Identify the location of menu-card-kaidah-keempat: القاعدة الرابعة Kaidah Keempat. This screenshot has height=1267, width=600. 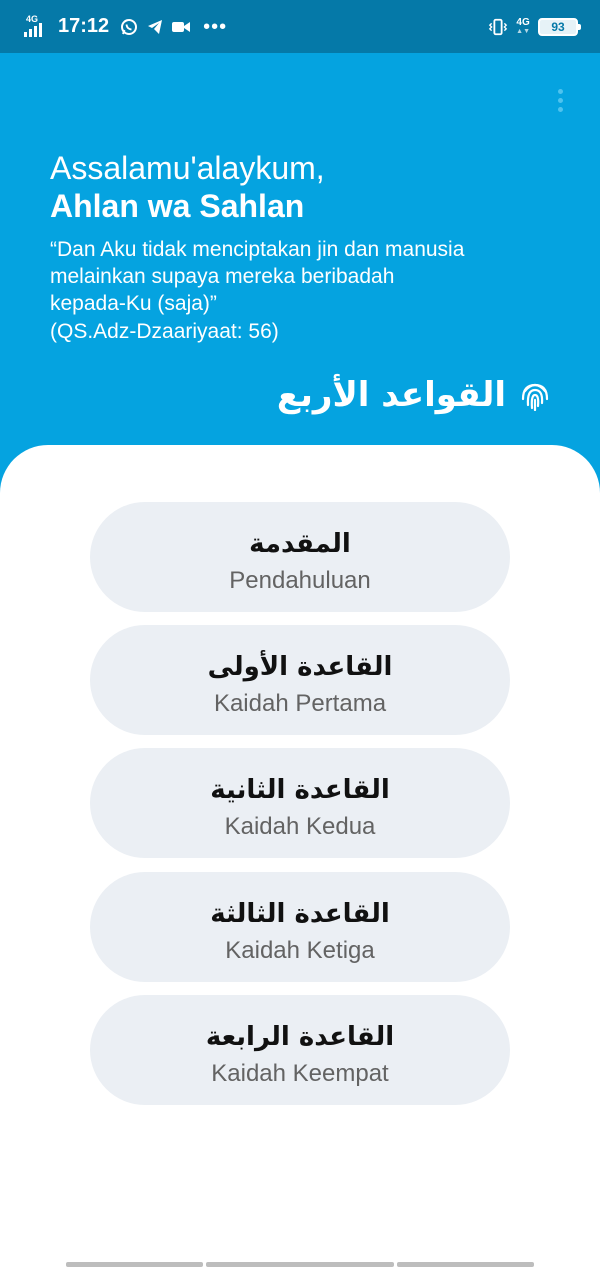
(300, 1050).